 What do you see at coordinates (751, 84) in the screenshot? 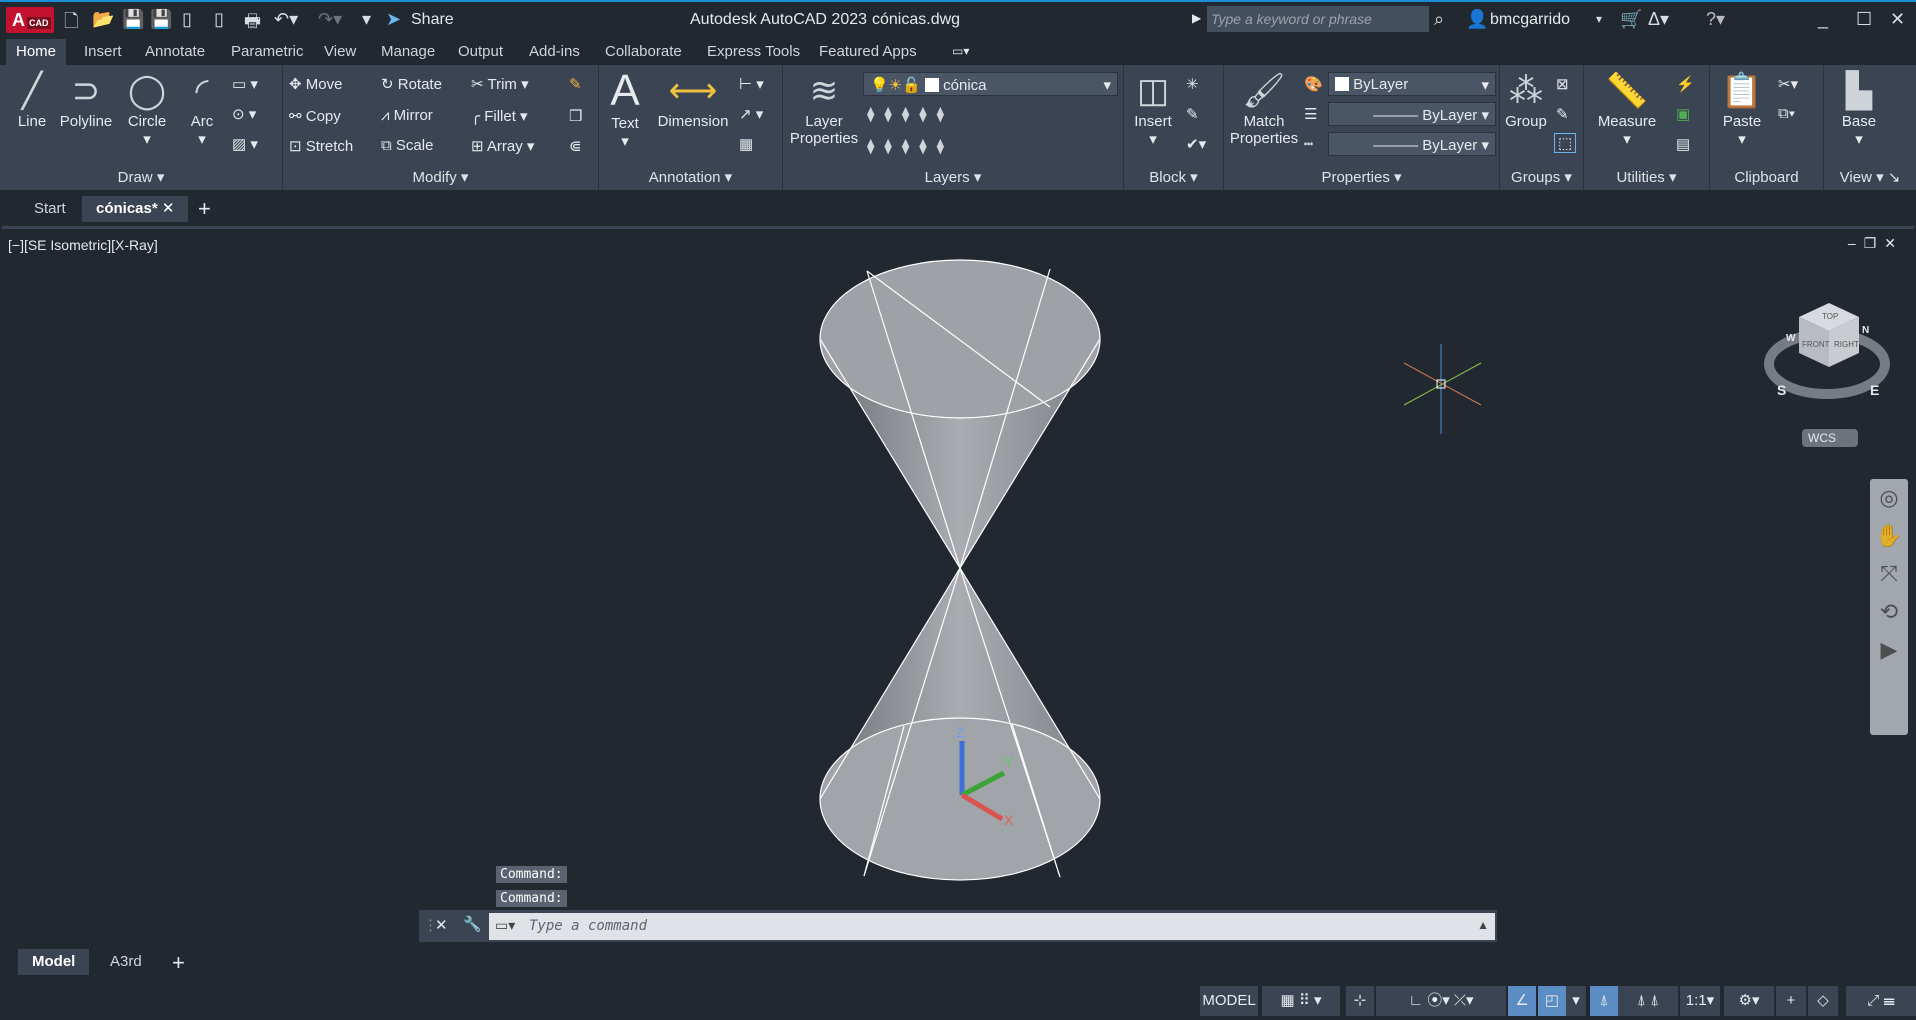
I see `linear-dim-icon: ⊢ ▾` at bounding box center [751, 84].